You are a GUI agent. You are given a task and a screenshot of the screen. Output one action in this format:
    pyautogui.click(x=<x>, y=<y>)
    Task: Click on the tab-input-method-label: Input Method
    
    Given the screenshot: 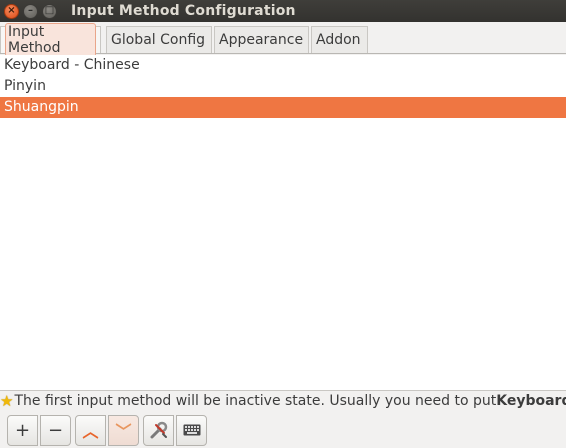 What is the action you would take?
    pyautogui.click(x=50, y=40)
    